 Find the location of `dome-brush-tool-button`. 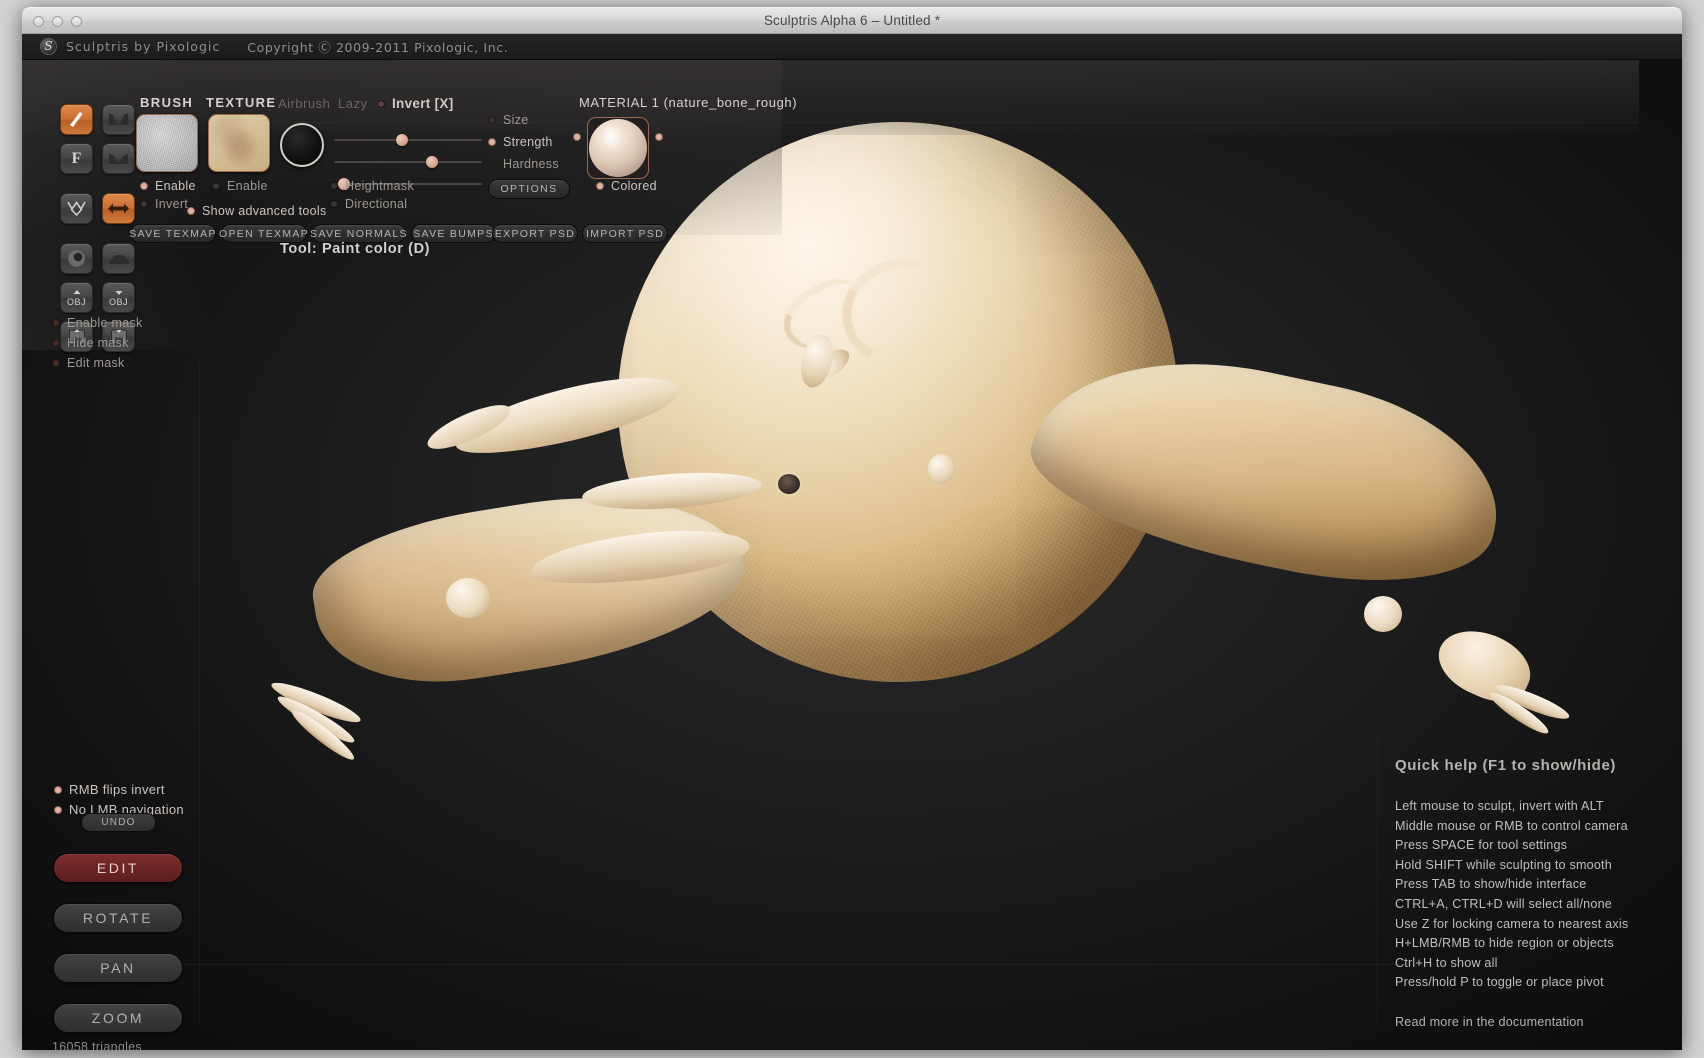

dome-brush-tool-button is located at coordinates (118, 258).